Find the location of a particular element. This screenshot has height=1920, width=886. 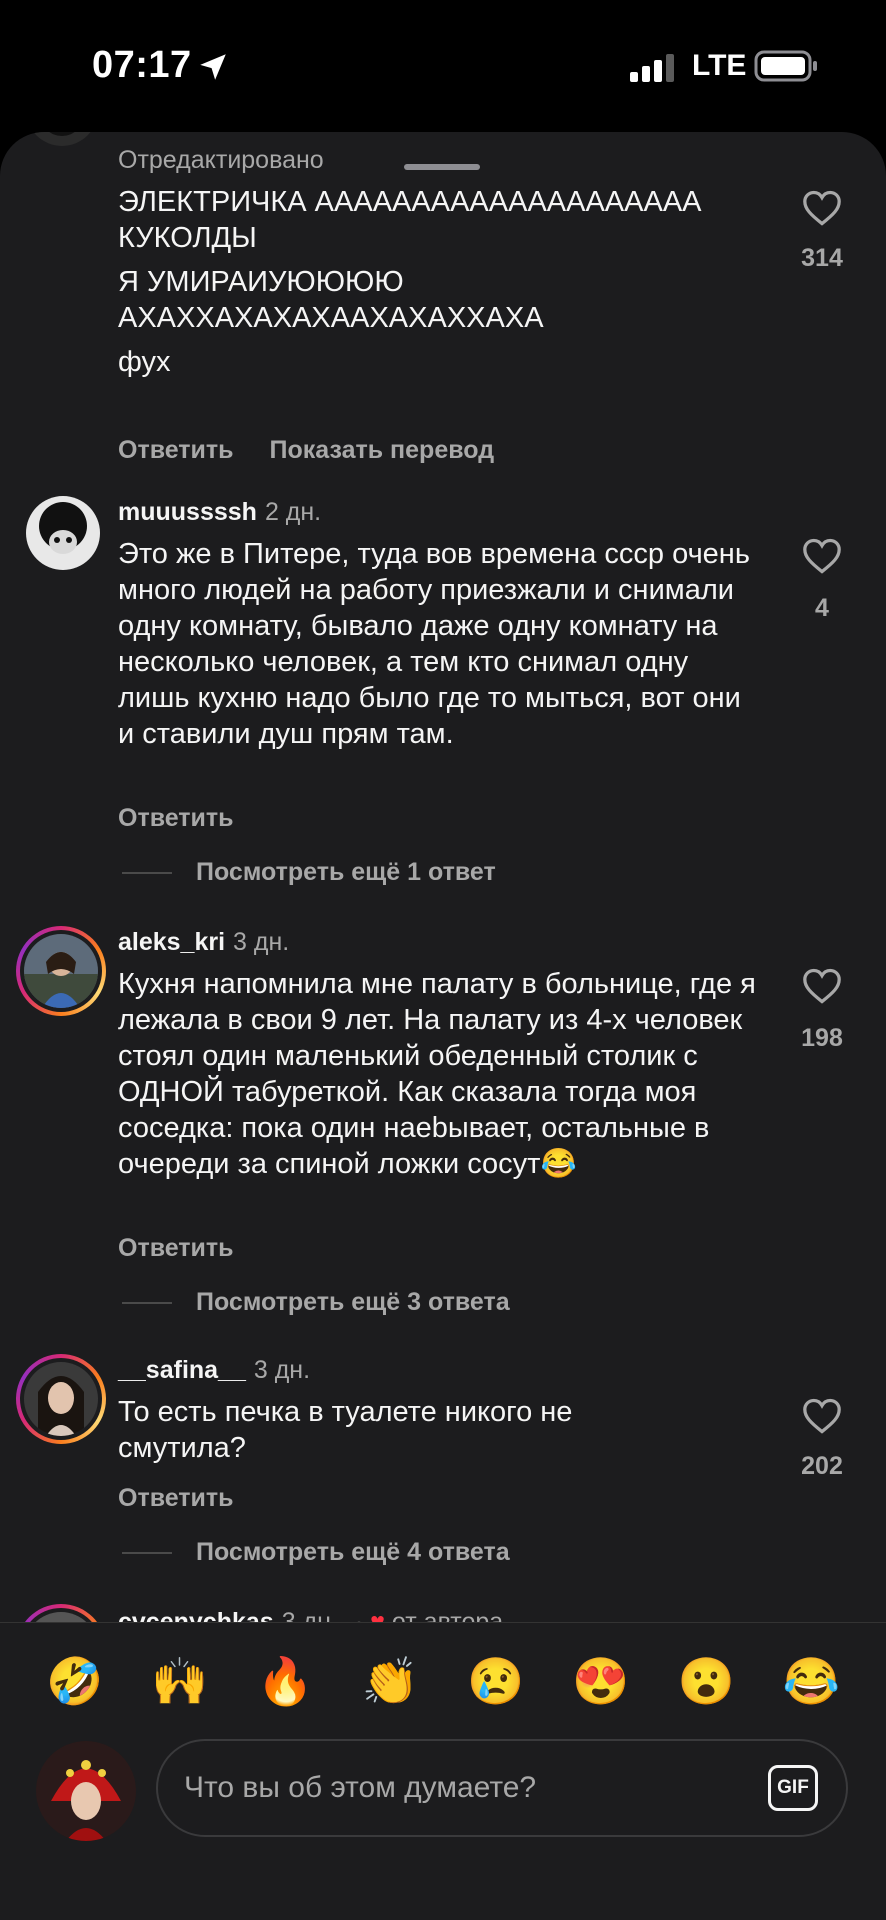

reaction-clap: 👏 is located at coordinates (390, 1681).